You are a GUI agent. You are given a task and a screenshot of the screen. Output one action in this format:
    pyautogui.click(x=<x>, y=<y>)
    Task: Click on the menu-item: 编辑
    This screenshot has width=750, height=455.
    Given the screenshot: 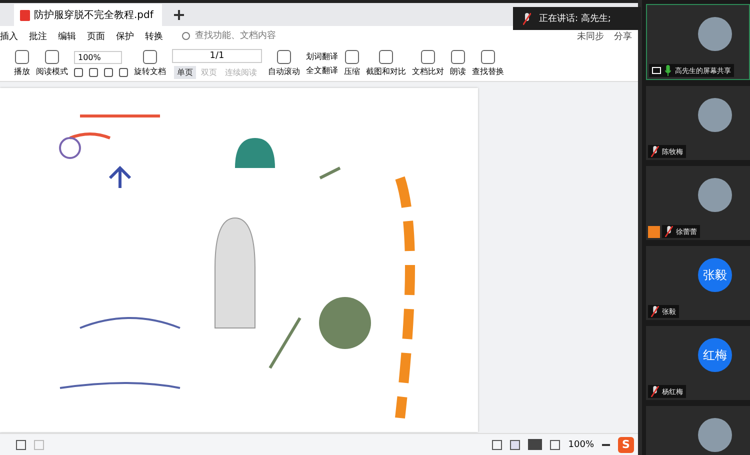 What is the action you would take?
    pyautogui.click(x=72, y=36)
    